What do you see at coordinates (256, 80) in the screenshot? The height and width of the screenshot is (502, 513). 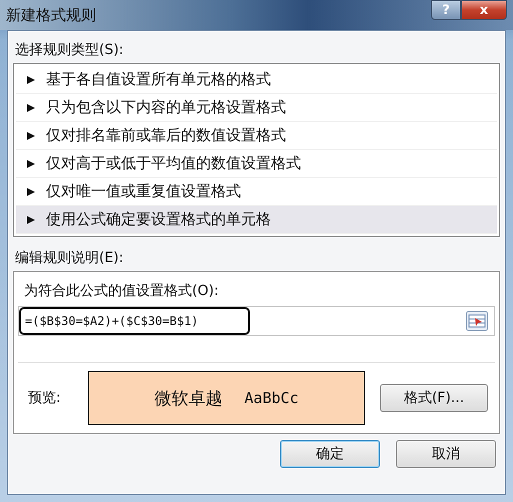 I see `rule-type-item: 基于各自值设置所有单元格的格式` at bounding box center [256, 80].